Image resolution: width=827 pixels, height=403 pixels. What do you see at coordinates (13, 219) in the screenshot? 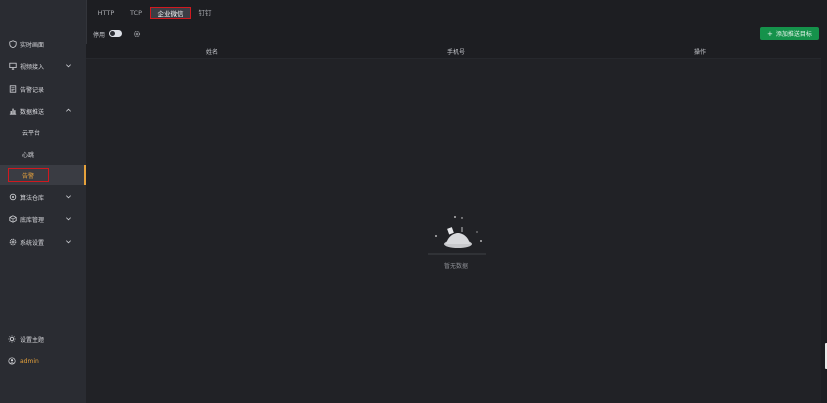
I see `database-icon` at bounding box center [13, 219].